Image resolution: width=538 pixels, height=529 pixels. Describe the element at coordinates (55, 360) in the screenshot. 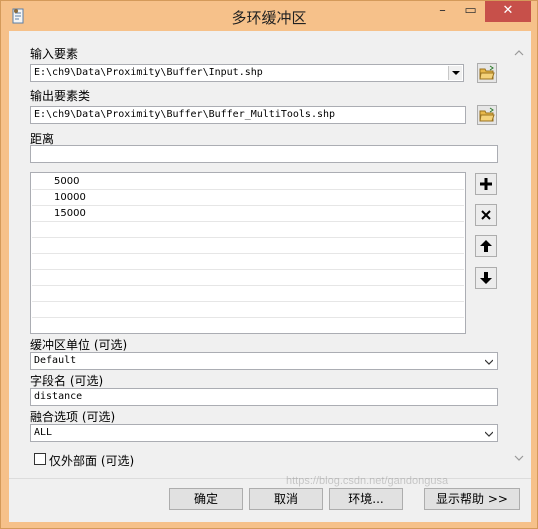

I see `buffer-unit-value: Default` at that location.